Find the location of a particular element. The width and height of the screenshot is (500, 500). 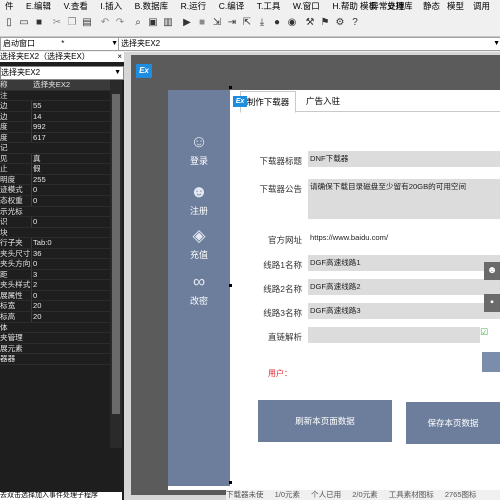

menu-edit: E.编辑 is located at coordinates (38, 6).